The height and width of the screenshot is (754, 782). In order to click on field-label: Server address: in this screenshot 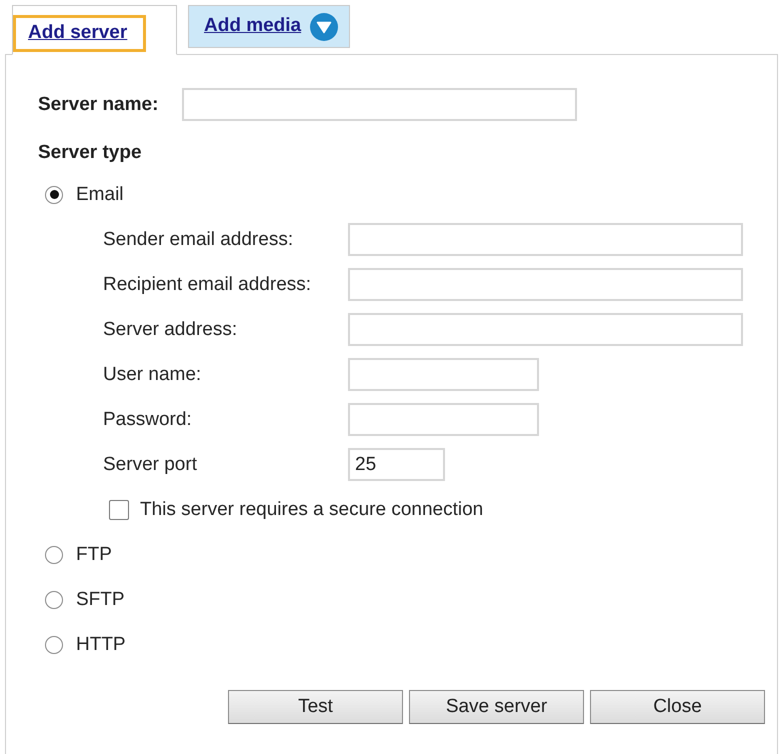, I will do `click(170, 329)`.